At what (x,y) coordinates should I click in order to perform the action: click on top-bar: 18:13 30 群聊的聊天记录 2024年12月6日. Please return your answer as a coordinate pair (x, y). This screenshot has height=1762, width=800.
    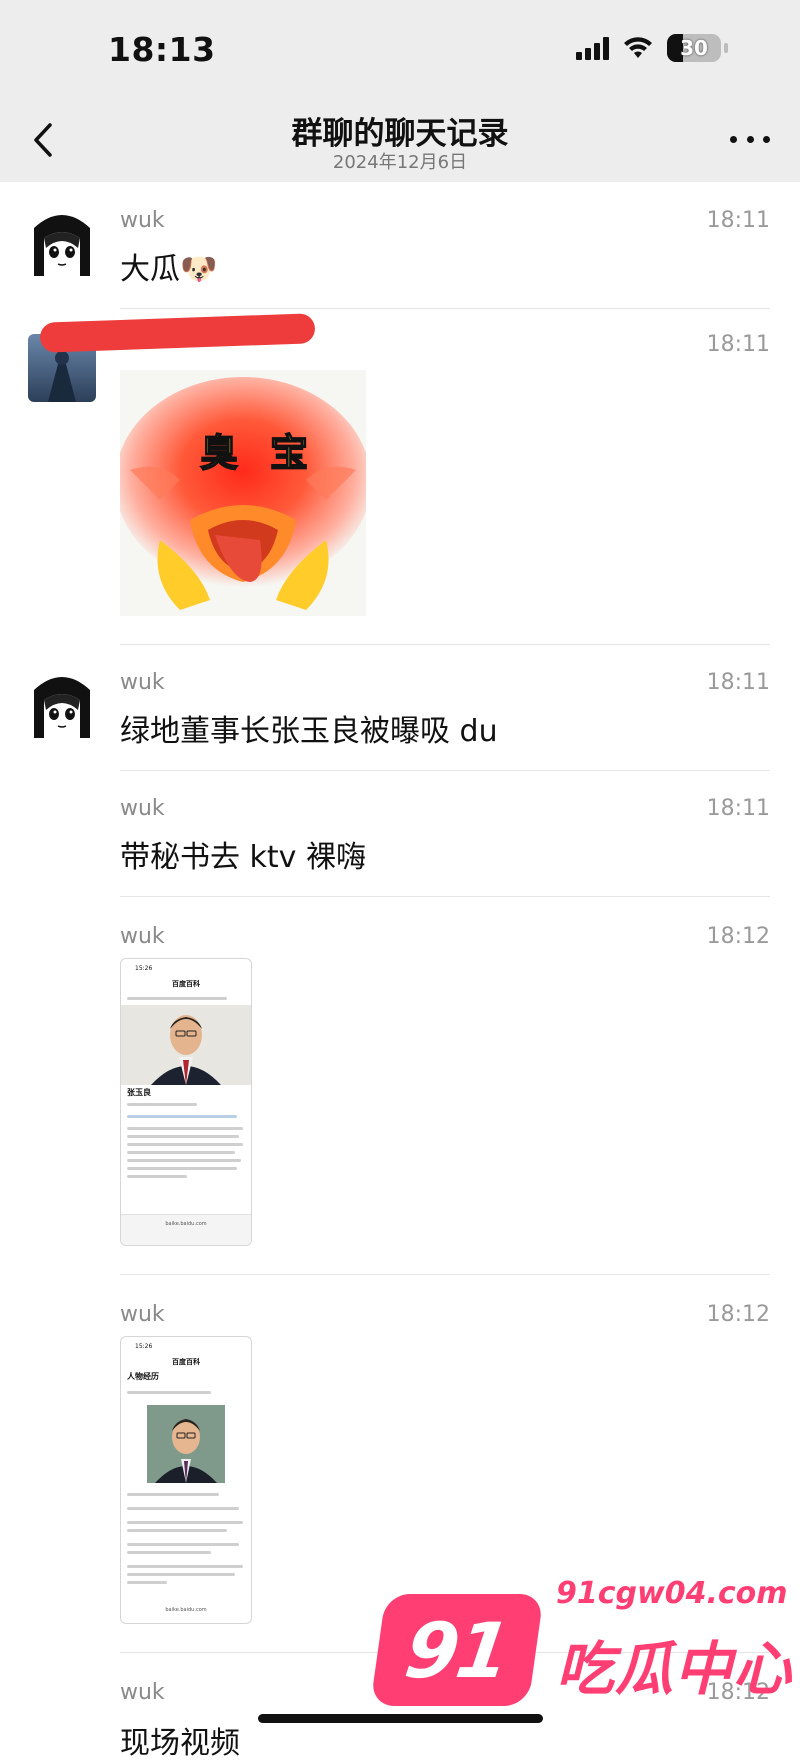
    Looking at the image, I should click on (400, 91).